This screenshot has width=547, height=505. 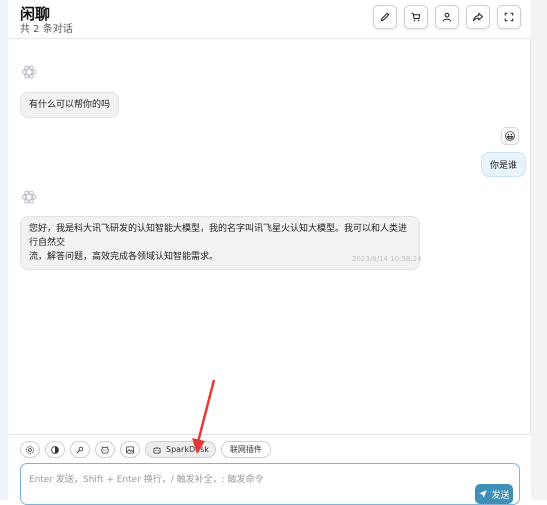 I want to click on send-label: 发送, so click(x=500, y=495).